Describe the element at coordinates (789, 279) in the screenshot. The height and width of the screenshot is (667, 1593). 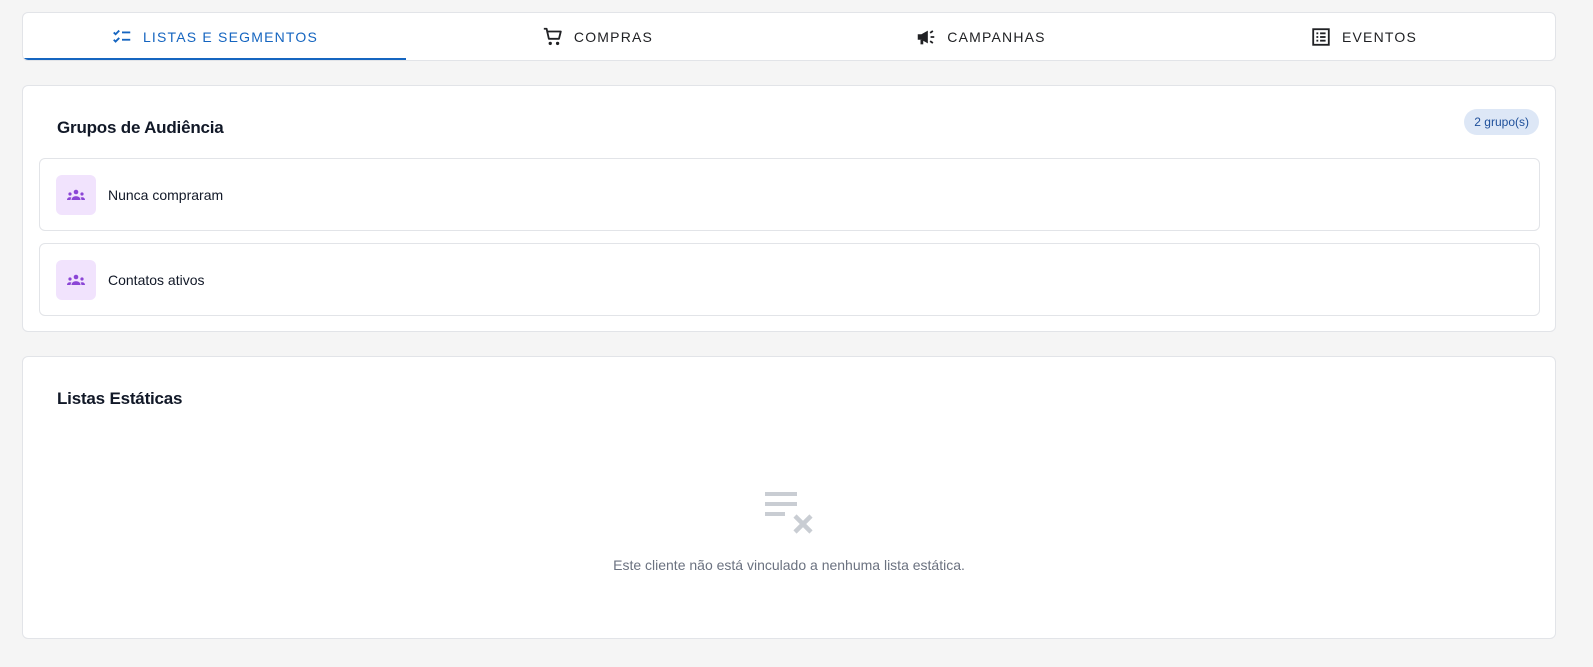
I see `group-item-contatos-ativos: Contatos ativos` at that location.